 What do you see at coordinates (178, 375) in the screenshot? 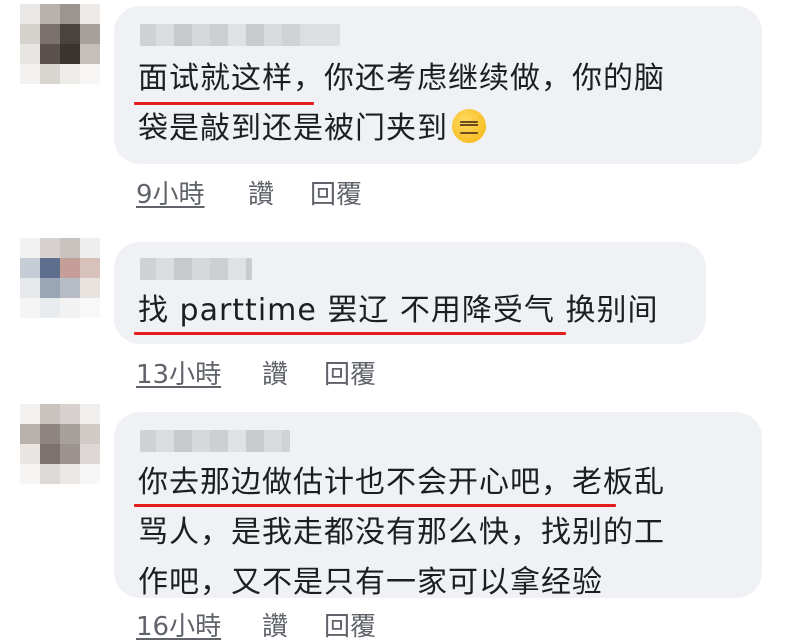
I see `comment-timestamp: 13小時` at bounding box center [178, 375].